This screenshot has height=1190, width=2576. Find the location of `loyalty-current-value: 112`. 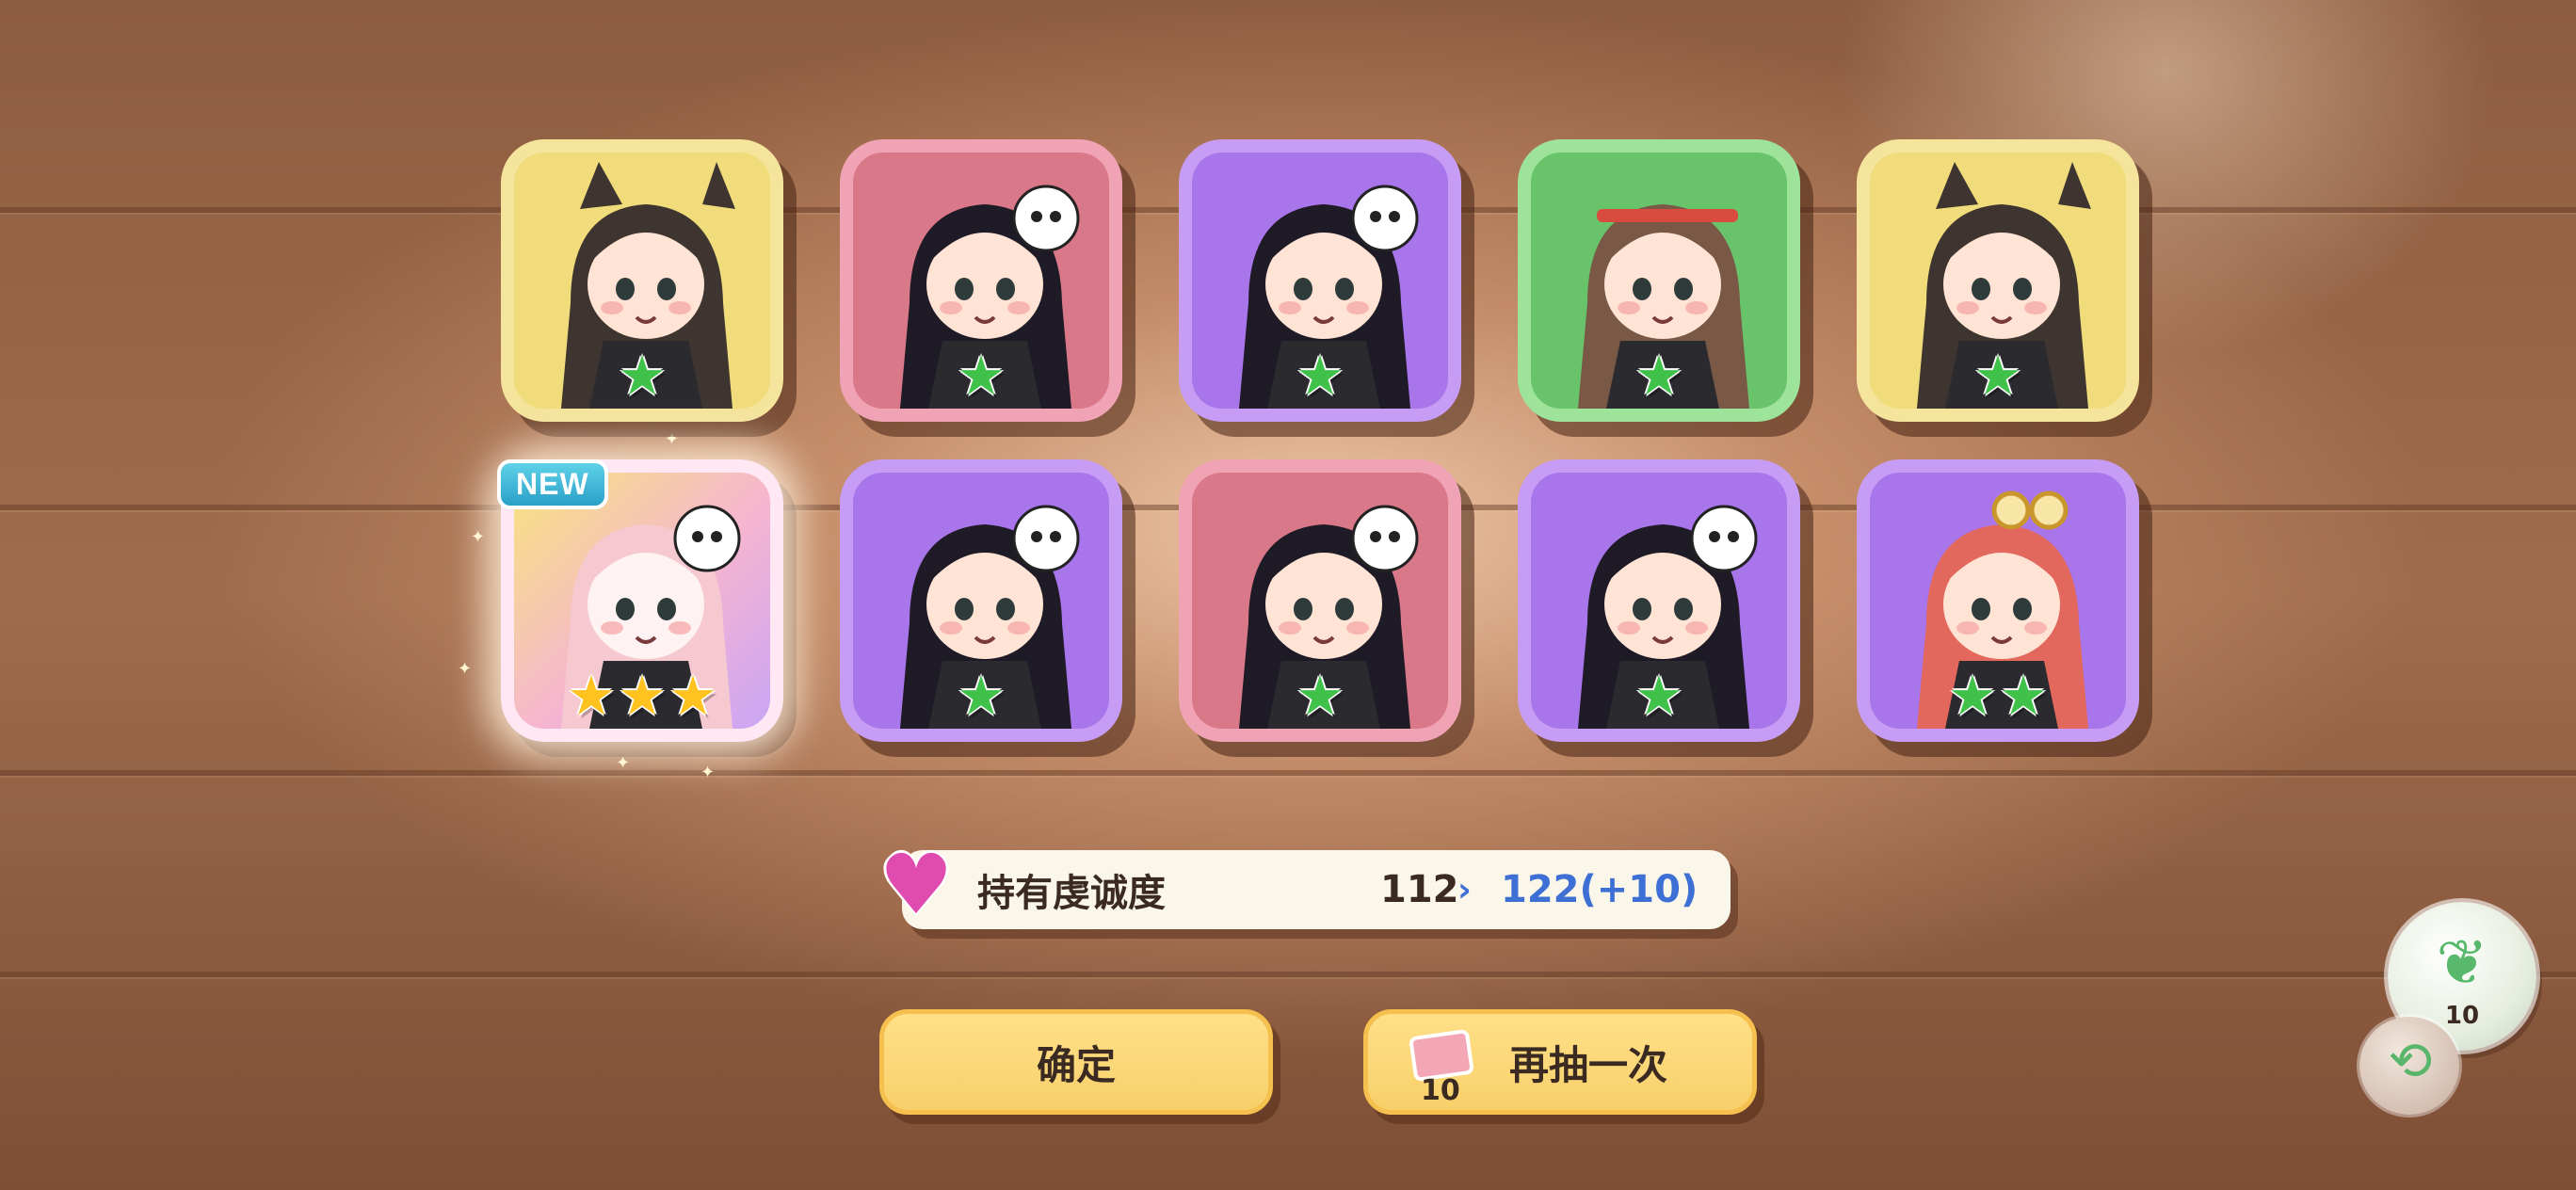

loyalty-current-value: 112 is located at coordinates (1419, 890).